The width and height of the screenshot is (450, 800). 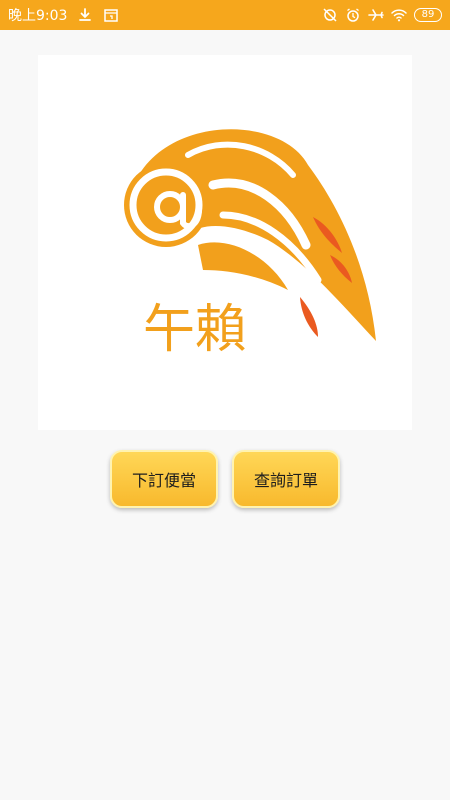 I want to click on wifi-icon, so click(x=399, y=15).